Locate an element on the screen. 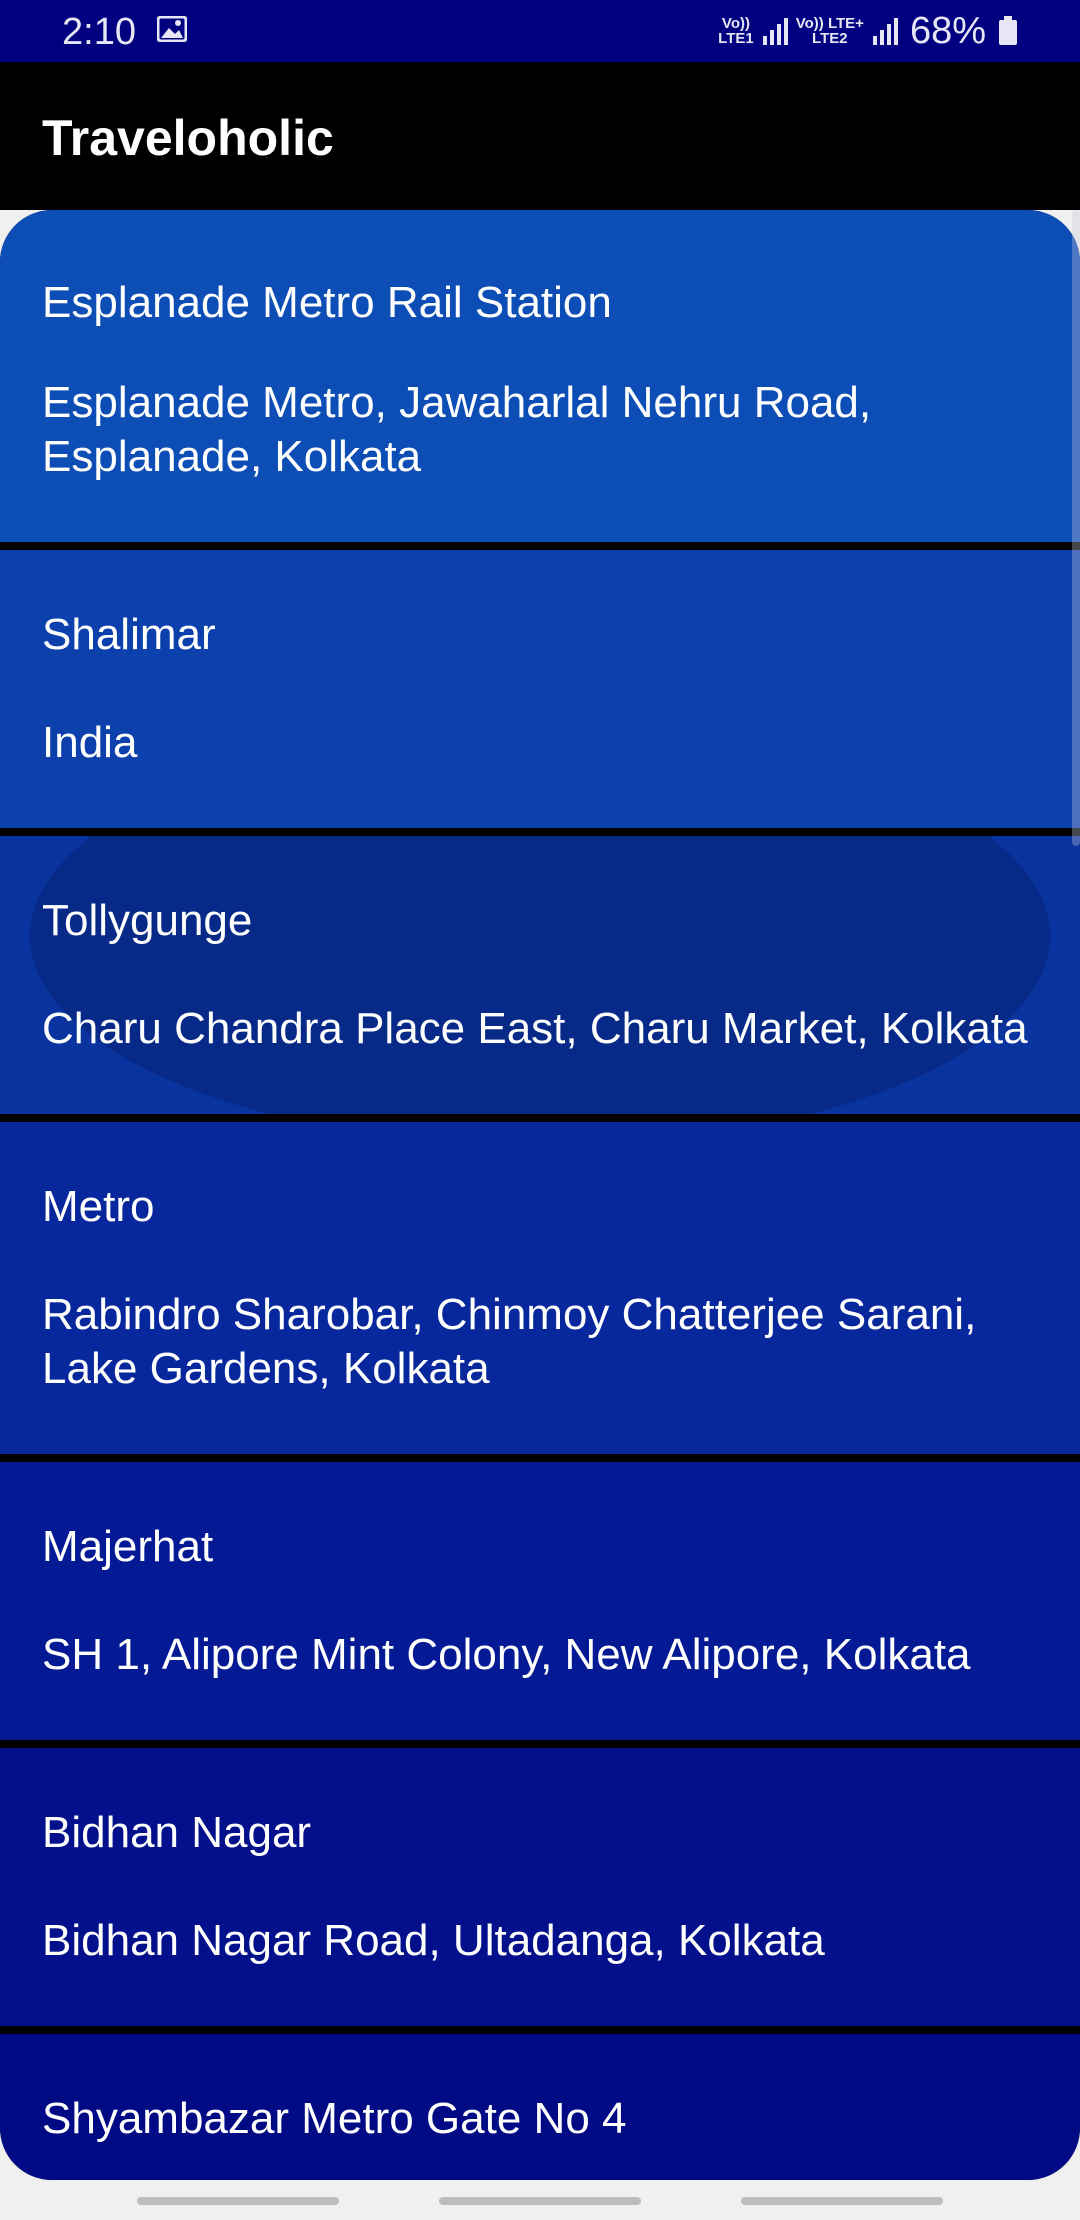 This screenshot has width=1080, height=2220. app-title: Traveloholic is located at coordinates (188, 138).